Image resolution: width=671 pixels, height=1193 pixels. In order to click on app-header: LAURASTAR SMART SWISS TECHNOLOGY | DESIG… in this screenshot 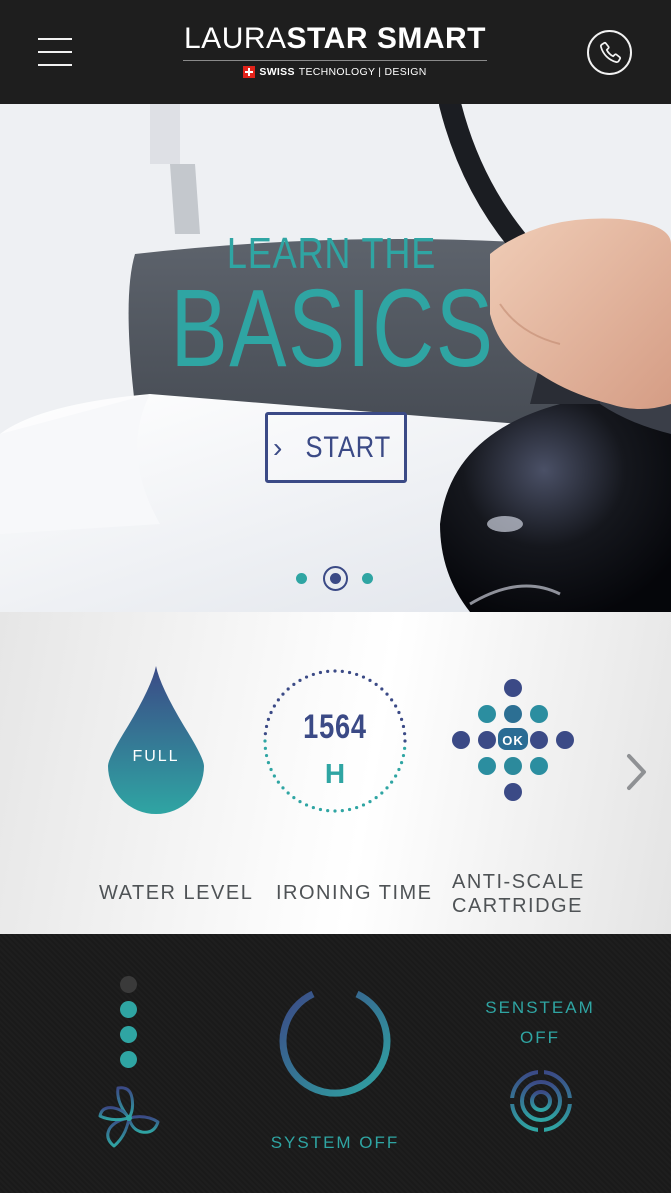, I will do `click(335, 52)`.